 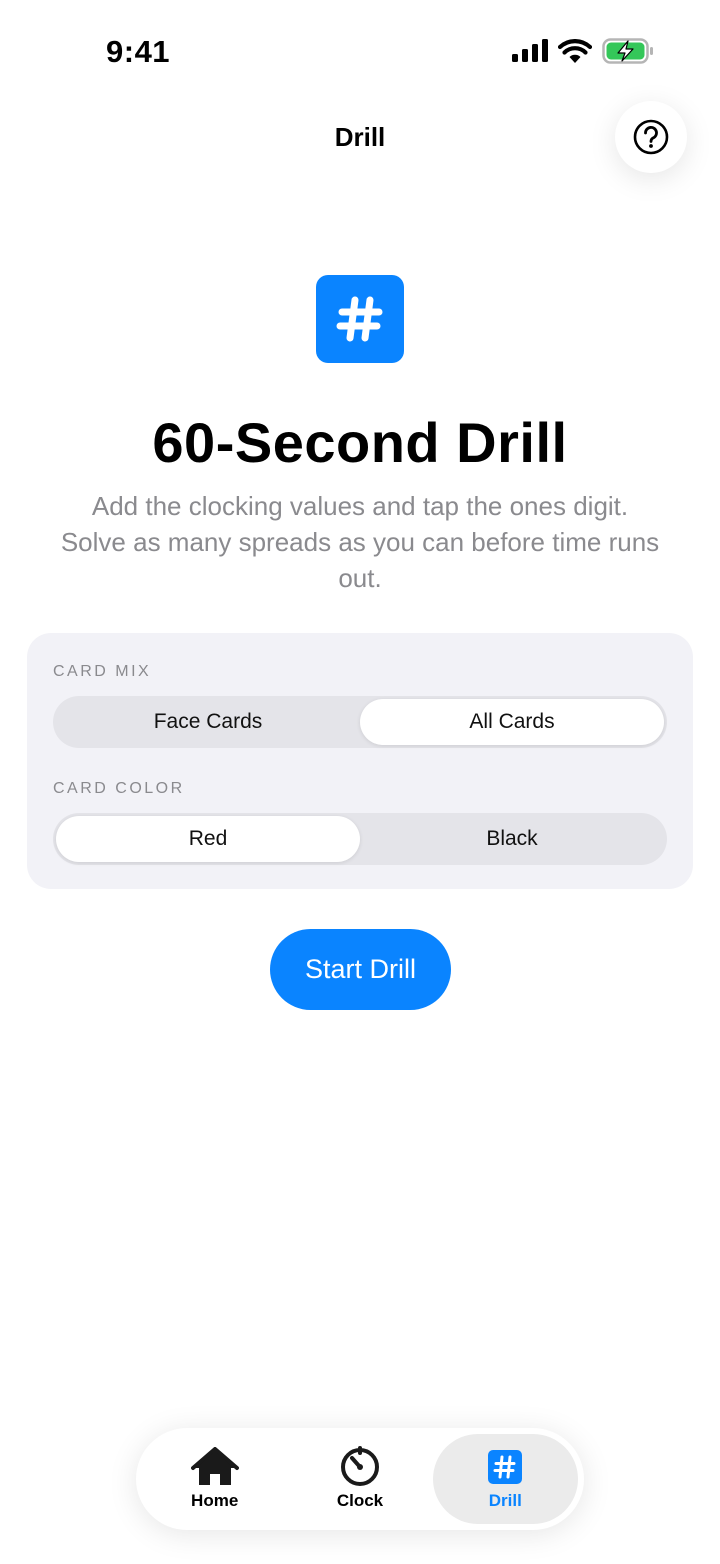 I want to click on wifi-icon, so click(x=575, y=50).